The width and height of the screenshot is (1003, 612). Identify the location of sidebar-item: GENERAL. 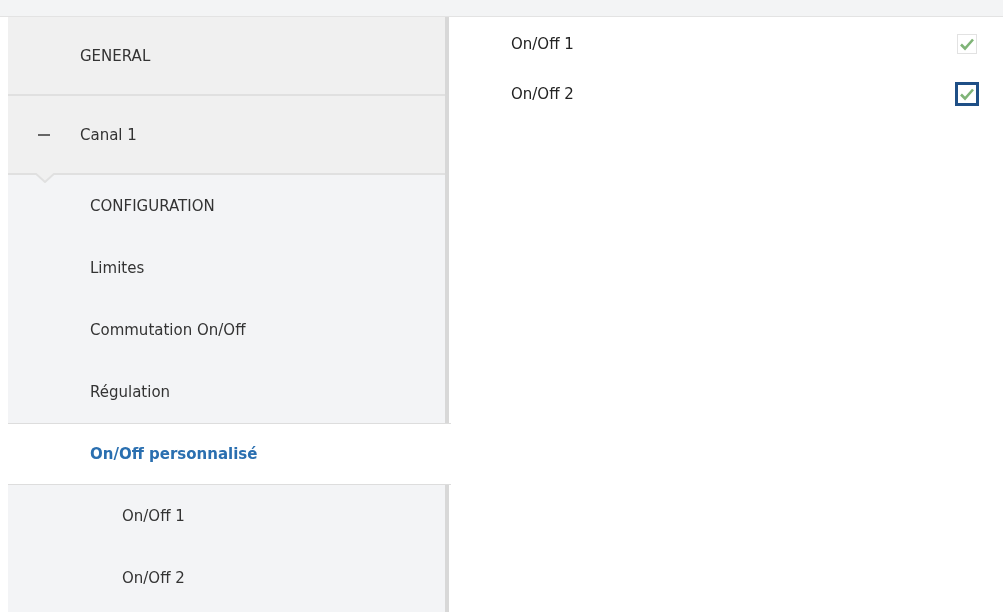
(226, 56).